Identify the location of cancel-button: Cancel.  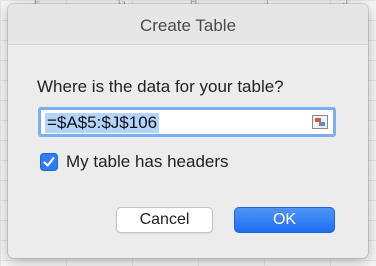
(164, 220).